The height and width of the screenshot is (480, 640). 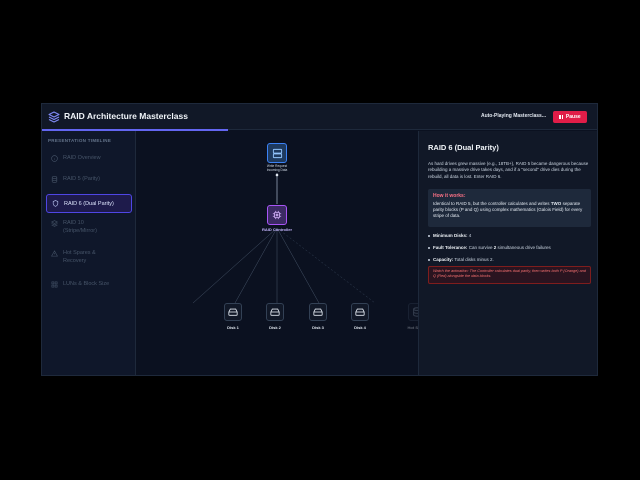 I want to click on pause-button: Pause, so click(x=570, y=117).